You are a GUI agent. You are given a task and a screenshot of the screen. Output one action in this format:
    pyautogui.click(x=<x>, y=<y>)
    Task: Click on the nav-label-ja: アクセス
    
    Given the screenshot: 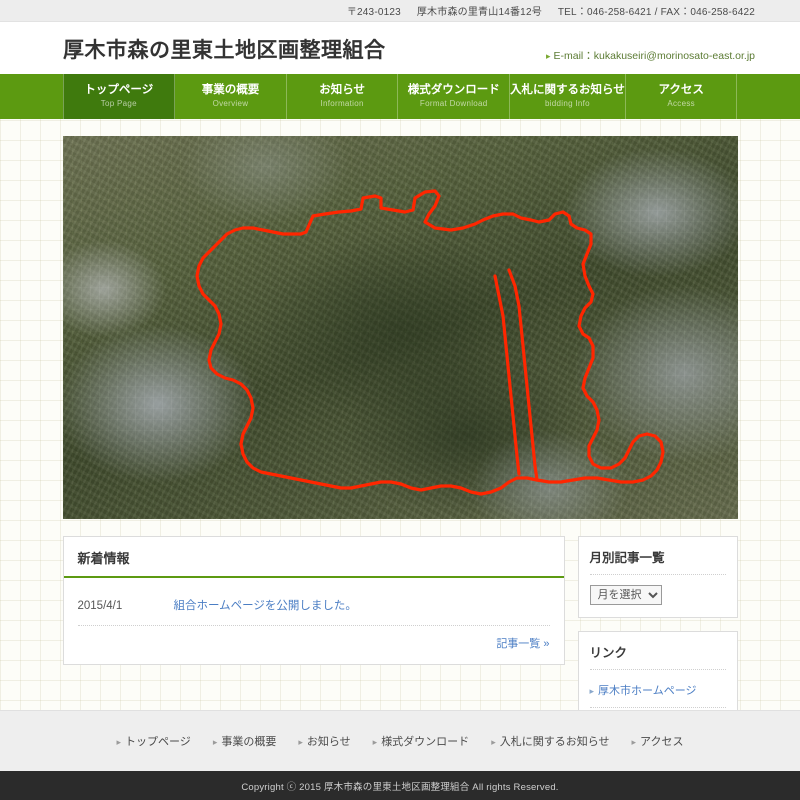 What is the action you would take?
    pyautogui.click(x=681, y=90)
    